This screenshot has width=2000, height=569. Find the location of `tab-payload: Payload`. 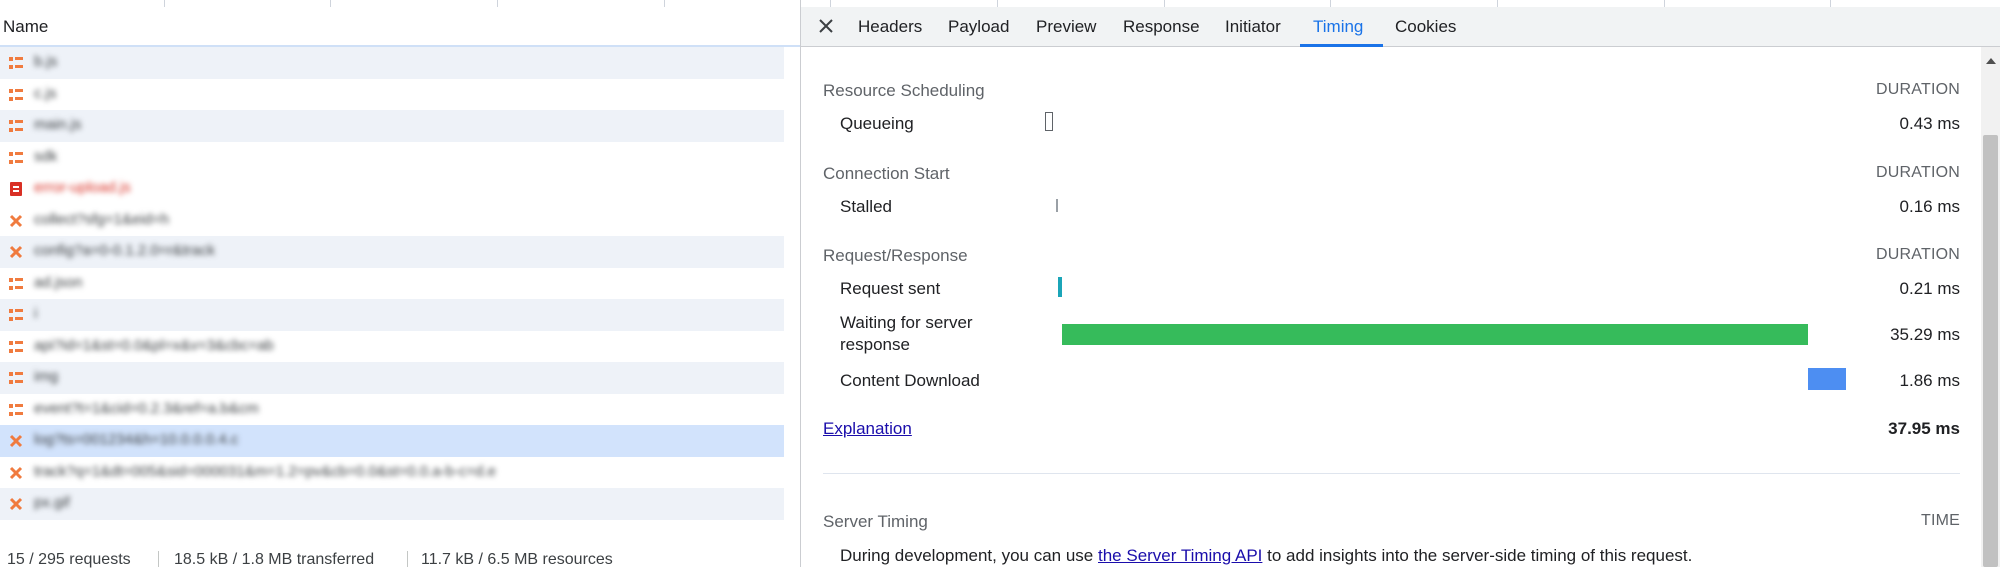

tab-payload: Payload is located at coordinates (978, 27).